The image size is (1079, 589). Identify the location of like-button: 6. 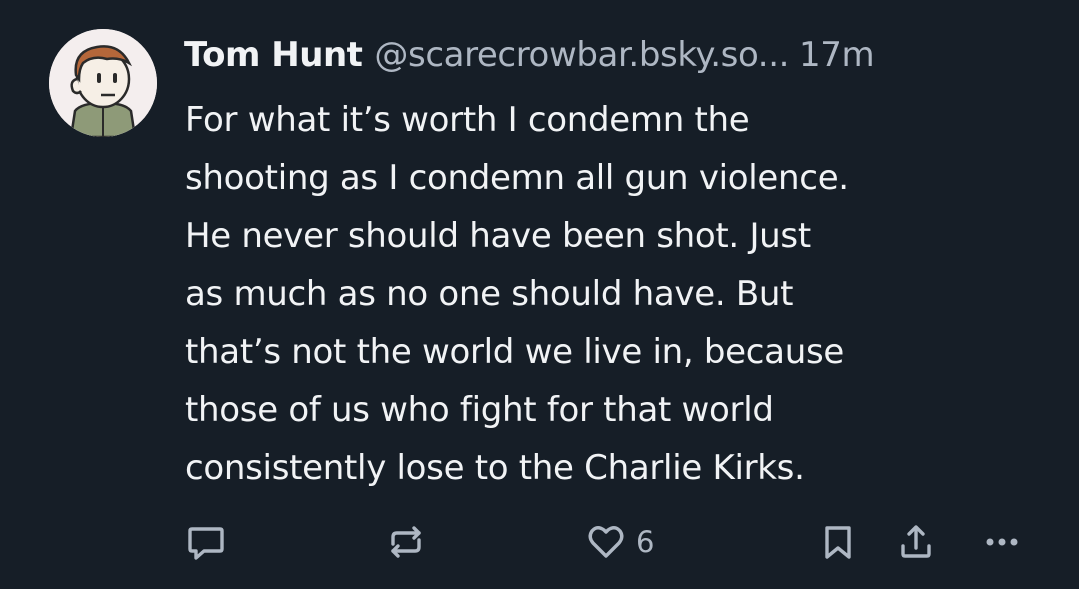
(619, 542).